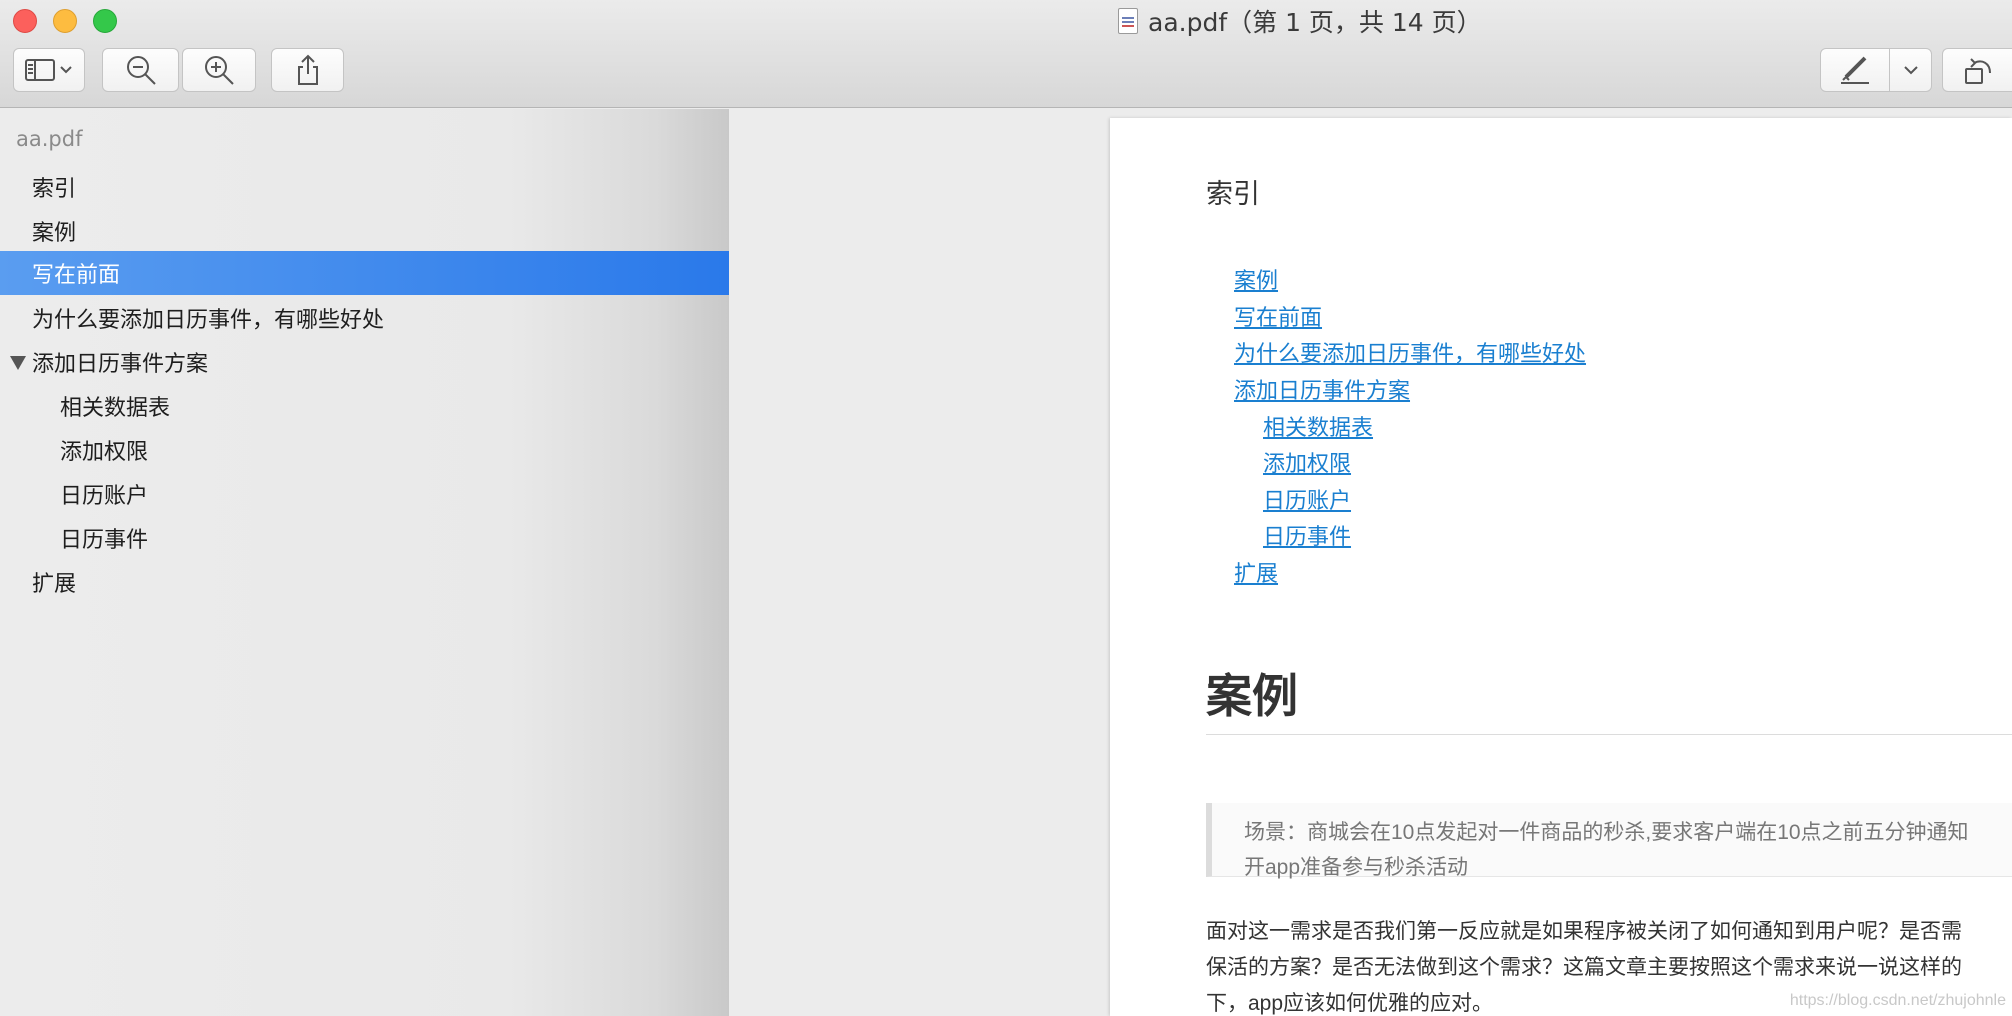  What do you see at coordinates (208, 320) in the screenshot?
I see `outline-item-label: 为什么要添加日历事件，有哪些好处` at bounding box center [208, 320].